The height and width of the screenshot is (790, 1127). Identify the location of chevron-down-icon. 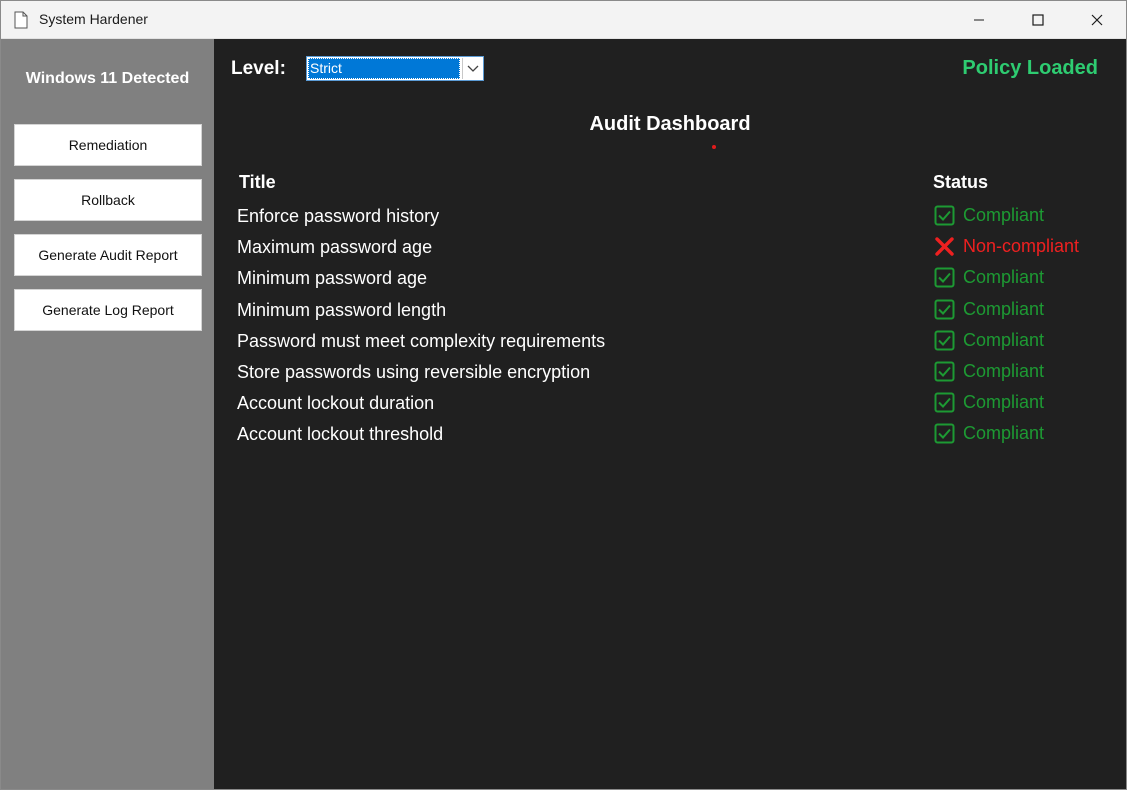
(472, 68).